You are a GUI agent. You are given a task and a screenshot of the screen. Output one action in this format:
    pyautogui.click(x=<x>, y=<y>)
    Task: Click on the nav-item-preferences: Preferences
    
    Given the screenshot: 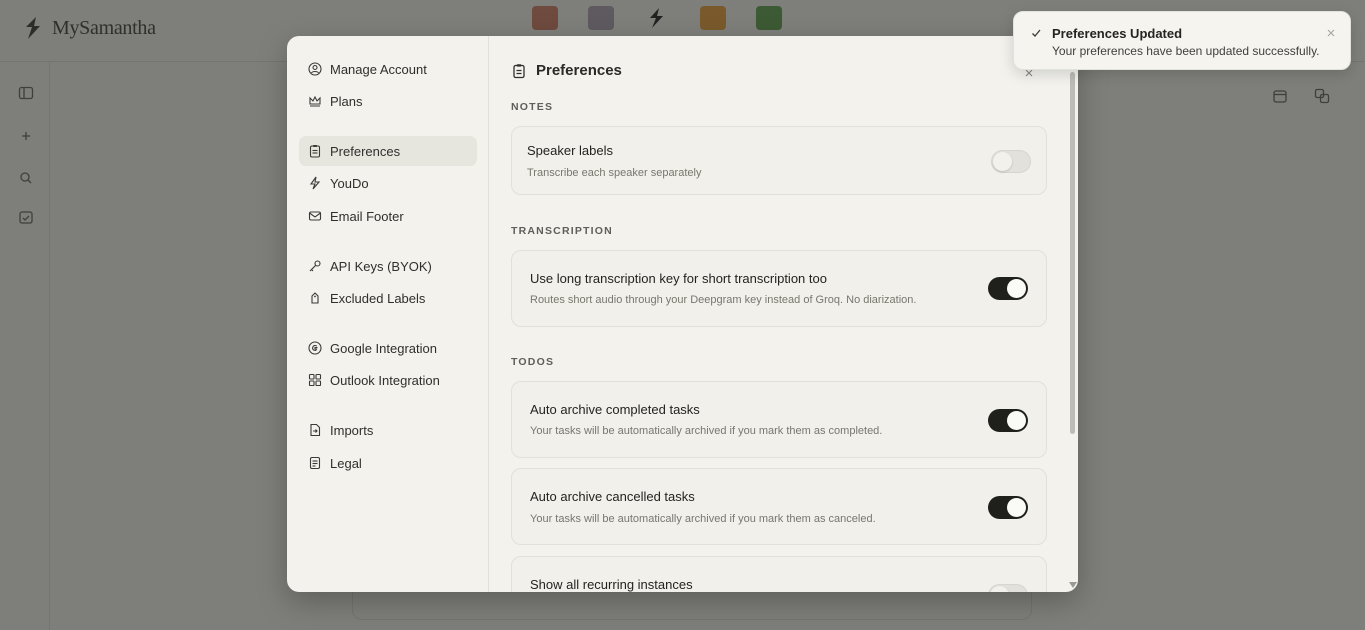 What is the action you would take?
    pyautogui.click(x=388, y=151)
    